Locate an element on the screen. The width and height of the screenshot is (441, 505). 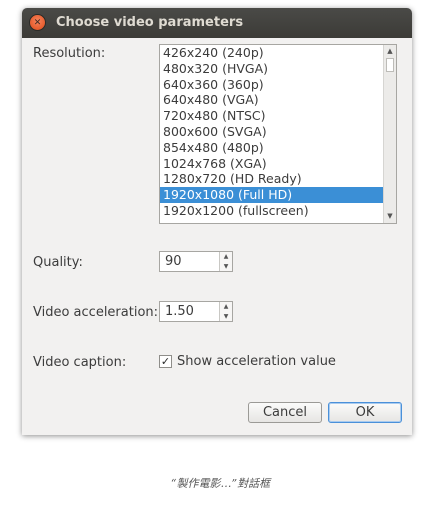
resolution-scrollbar: ▲ ▼ is located at coordinates (389, 134).